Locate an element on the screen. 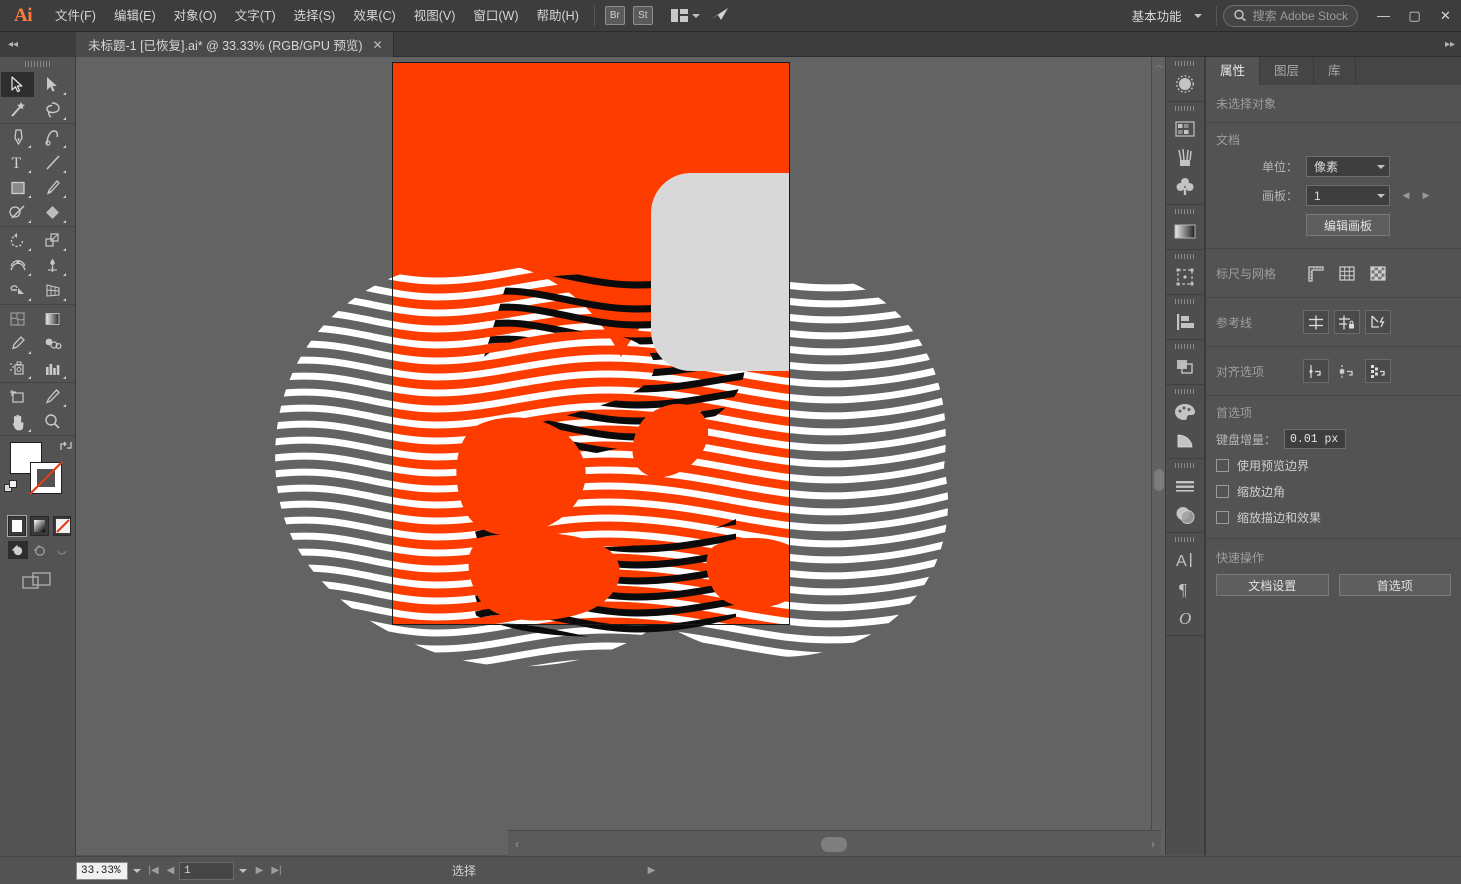 The height and width of the screenshot is (884, 1461). paragraph-panel-icon: ¶ is located at coordinates (1185, 588).